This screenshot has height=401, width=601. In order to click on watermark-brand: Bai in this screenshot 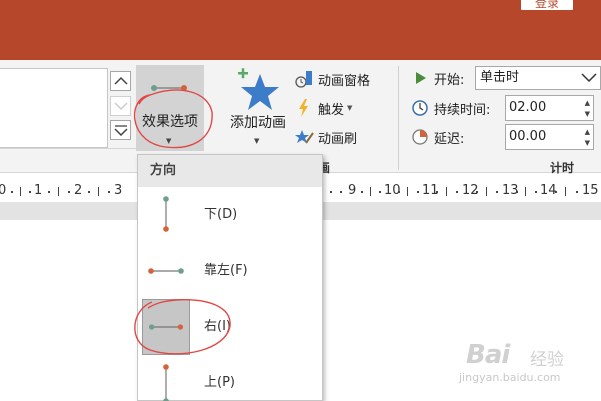, I will do `click(488, 355)`.